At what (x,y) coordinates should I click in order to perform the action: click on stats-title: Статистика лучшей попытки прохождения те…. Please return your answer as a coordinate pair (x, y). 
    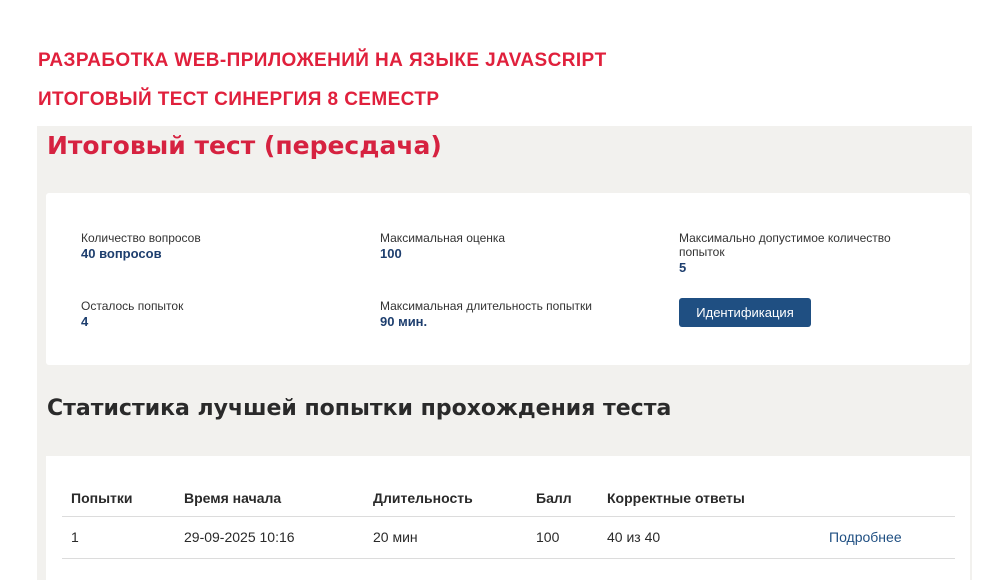
    Looking at the image, I should click on (359, 408).